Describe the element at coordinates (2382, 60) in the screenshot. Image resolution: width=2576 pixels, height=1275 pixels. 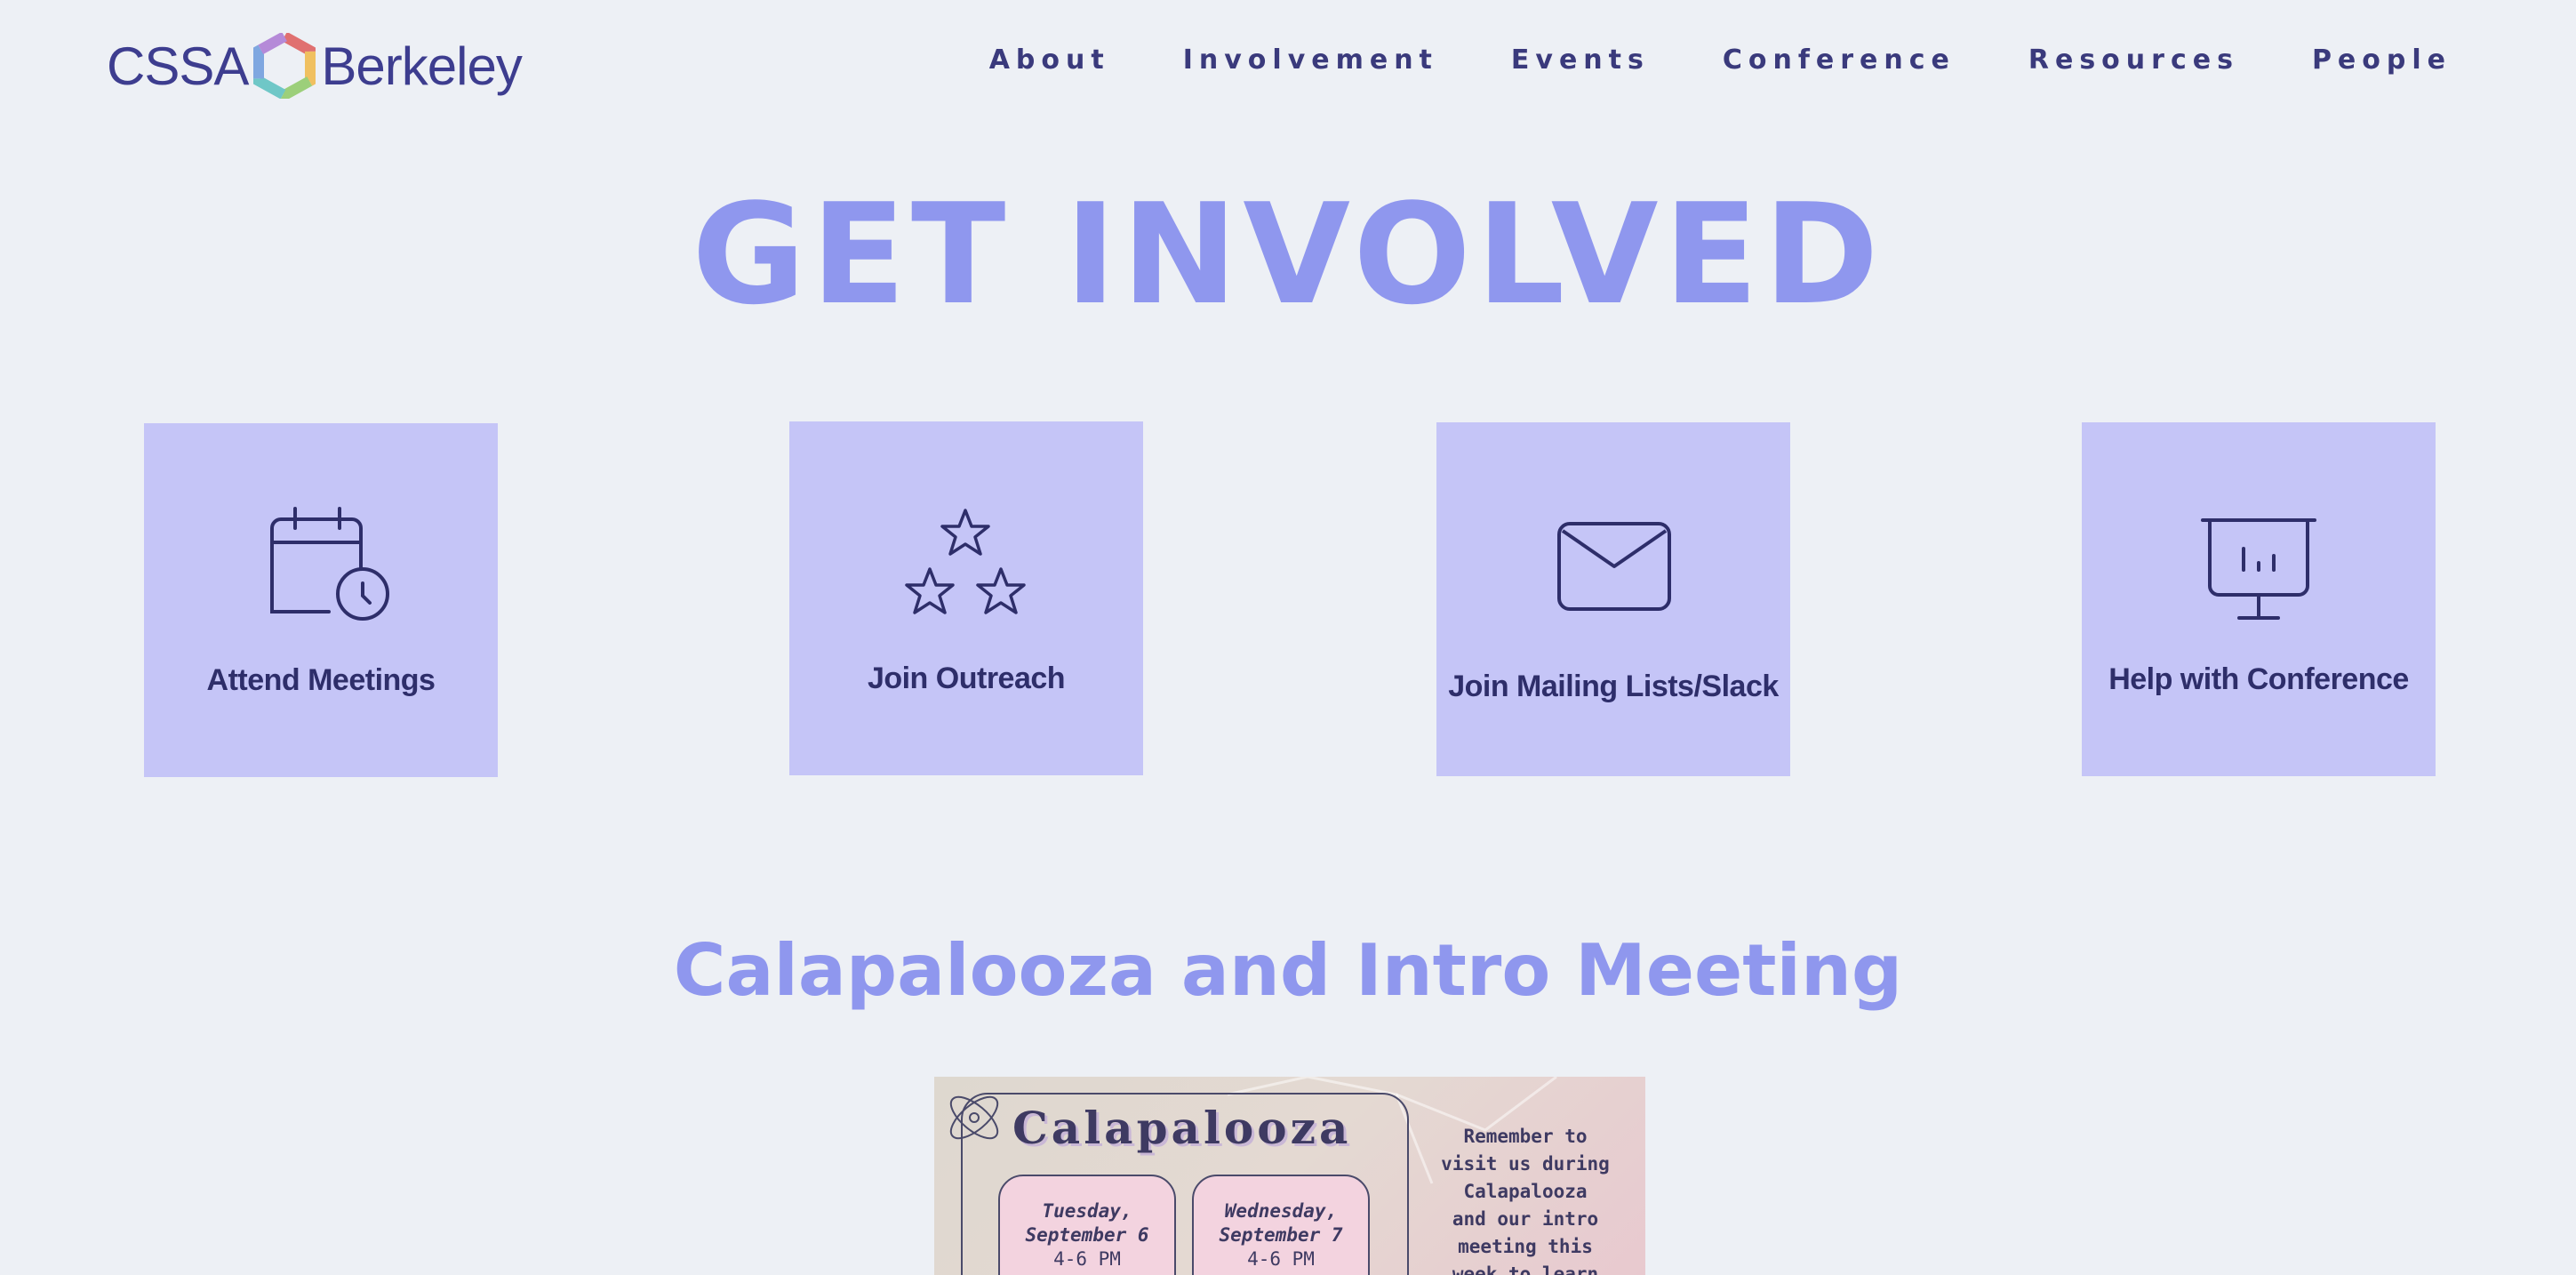
I see `nav-people: People` at that location.